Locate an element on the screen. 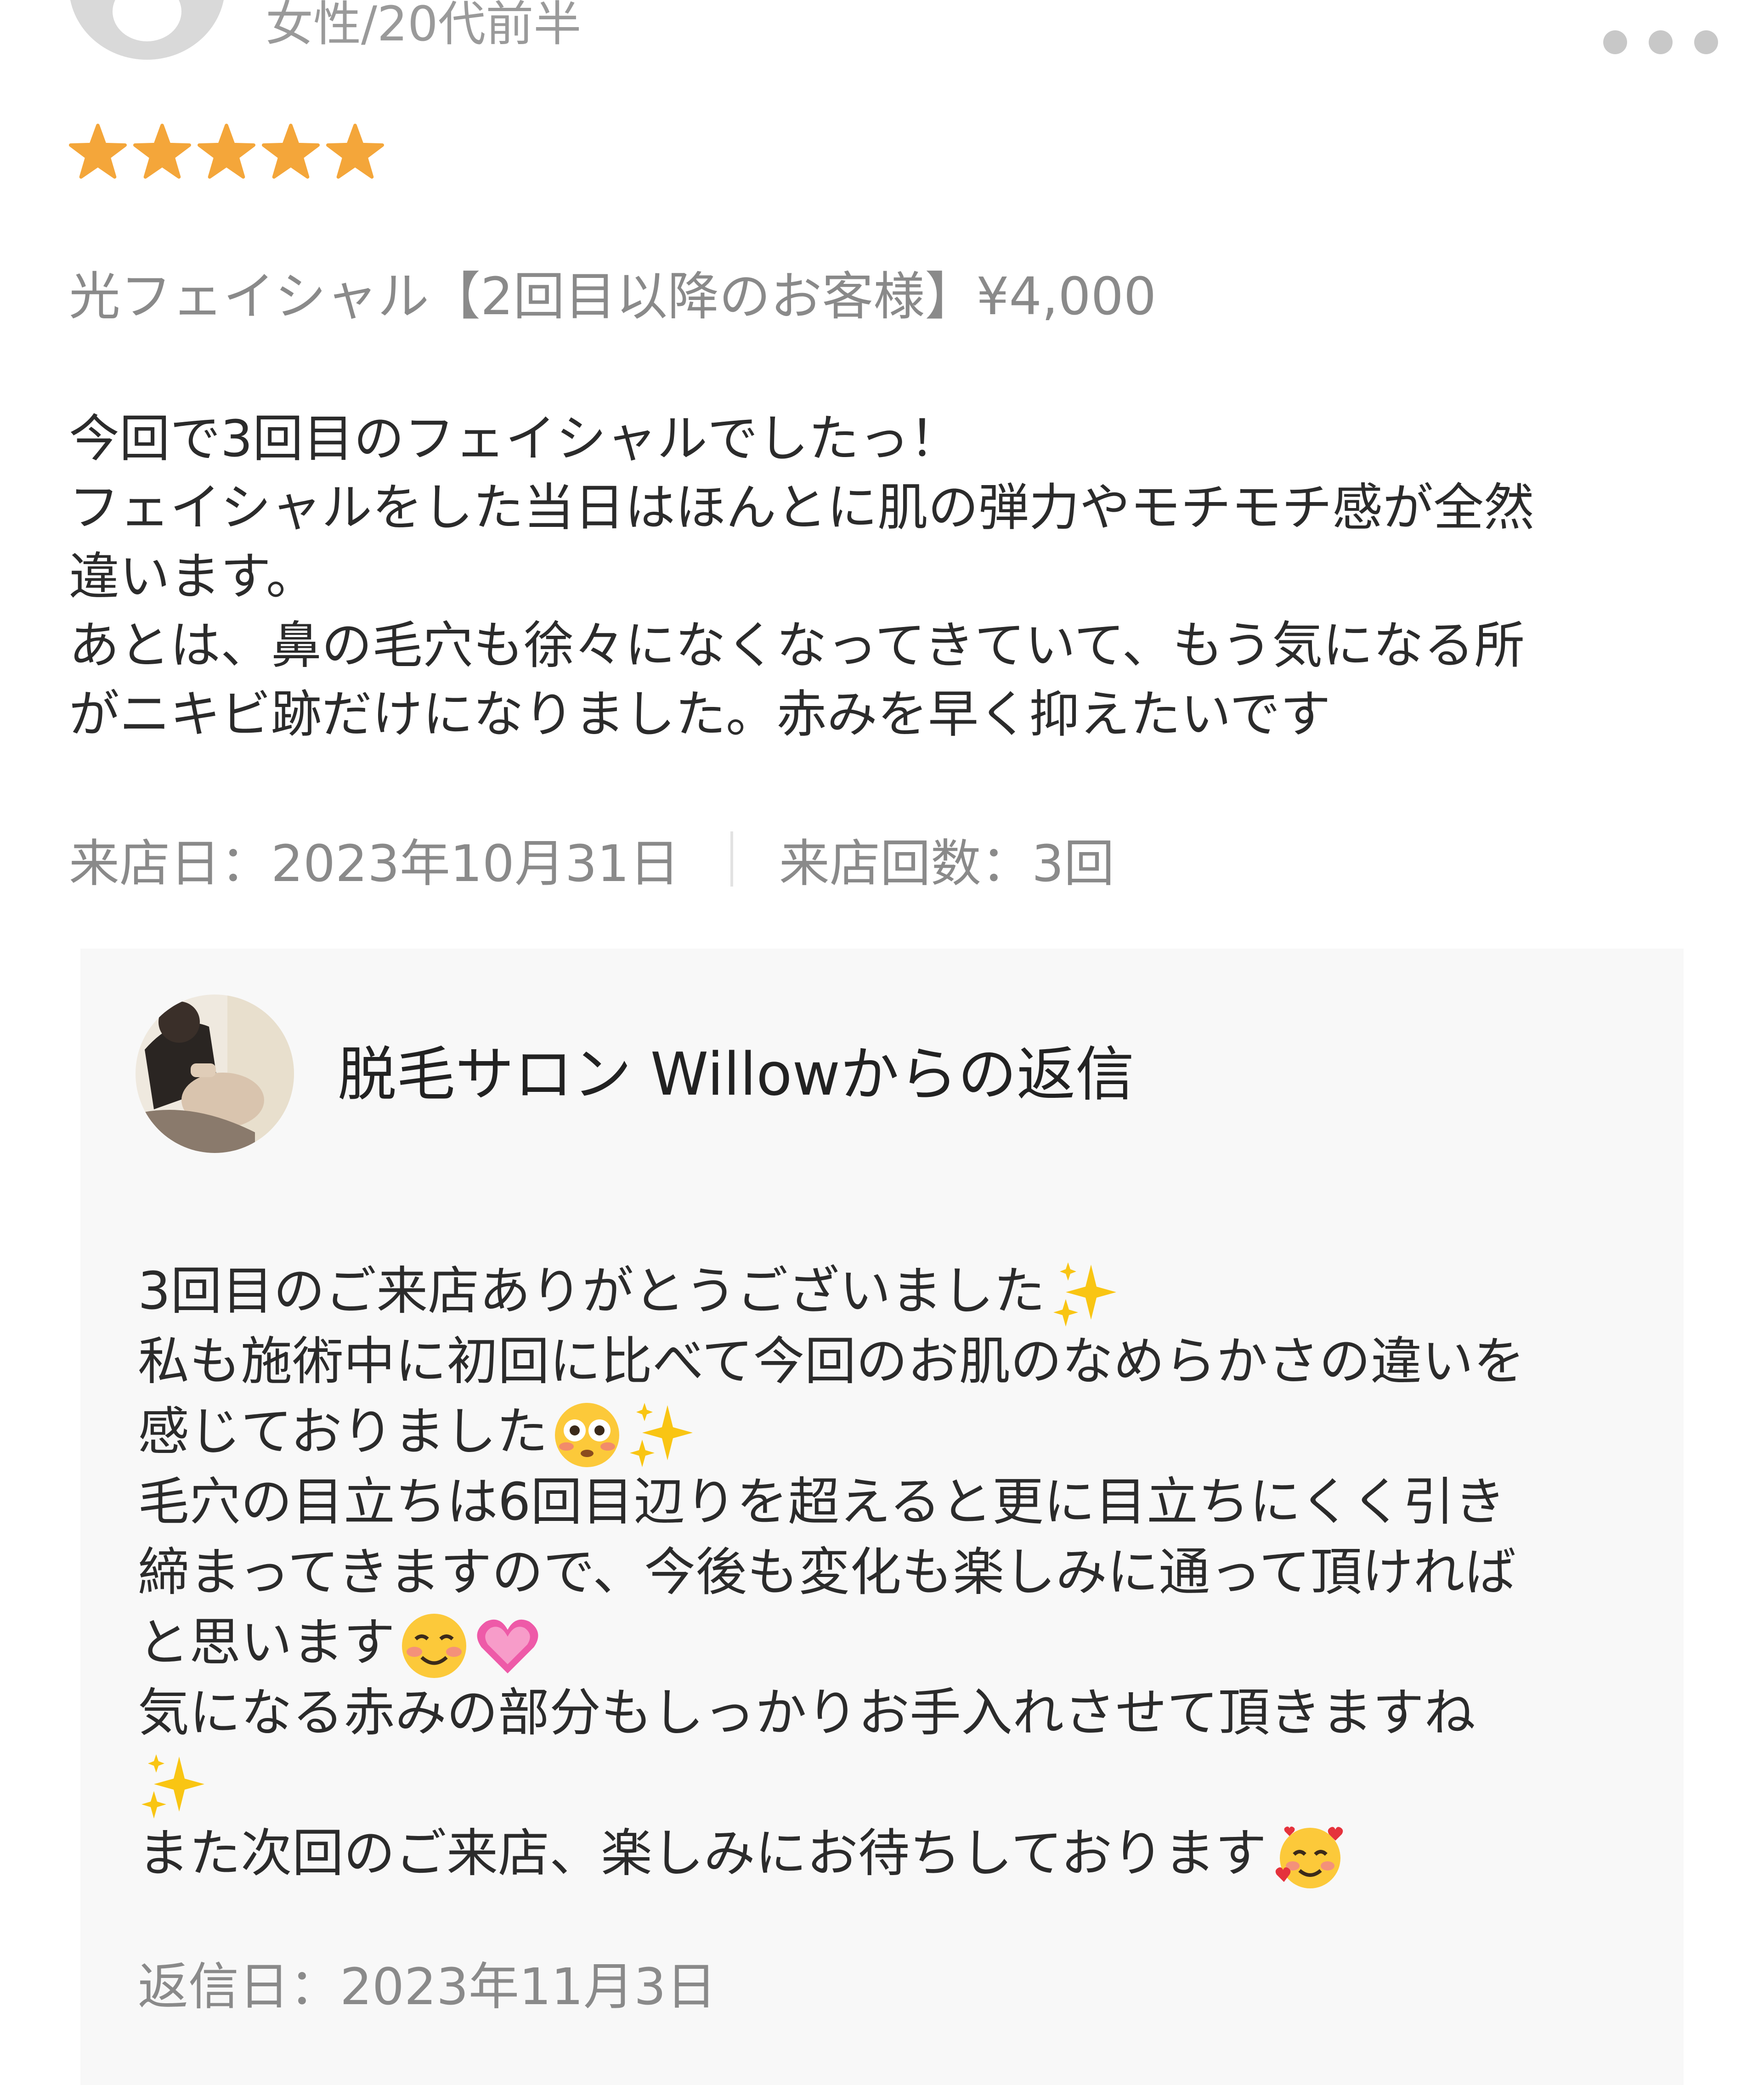  more-options-button is located at coordinates (1660, 42).